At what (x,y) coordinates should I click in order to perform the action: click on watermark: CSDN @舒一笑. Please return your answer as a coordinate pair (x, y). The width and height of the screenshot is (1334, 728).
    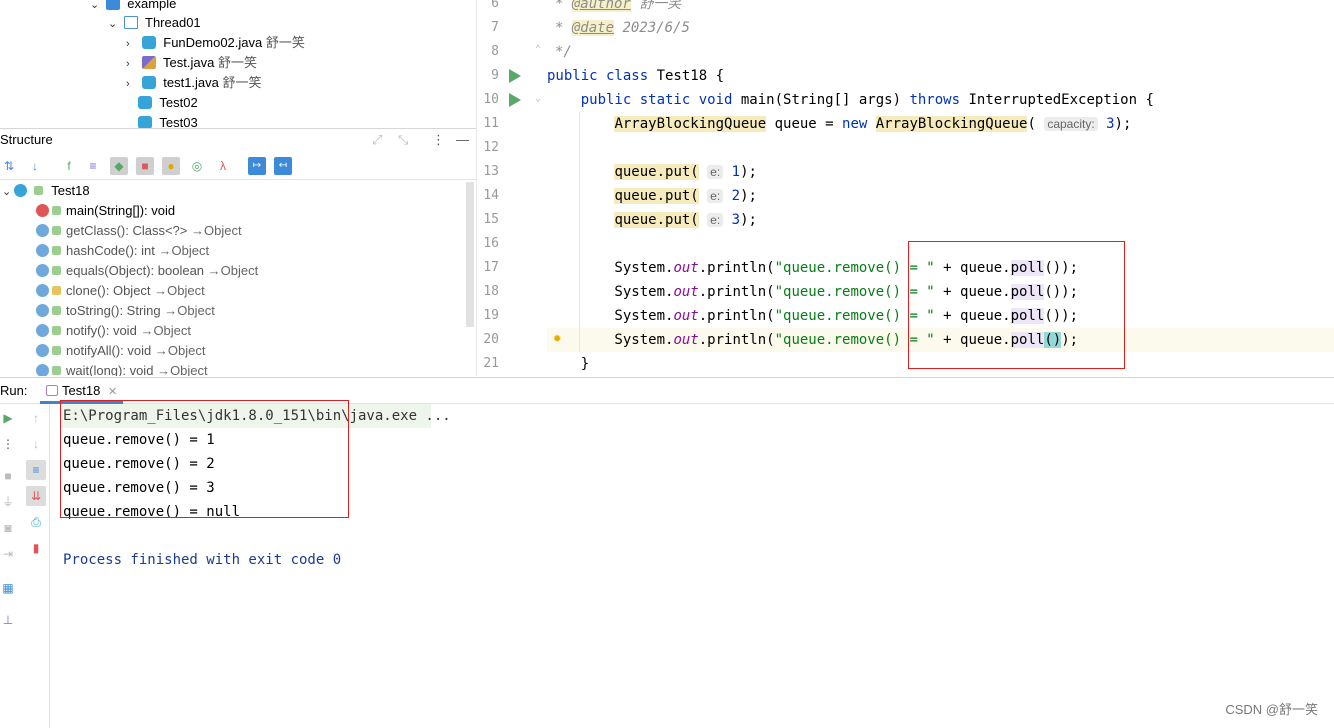
    Looking at the image, I should click on (1271, 709).